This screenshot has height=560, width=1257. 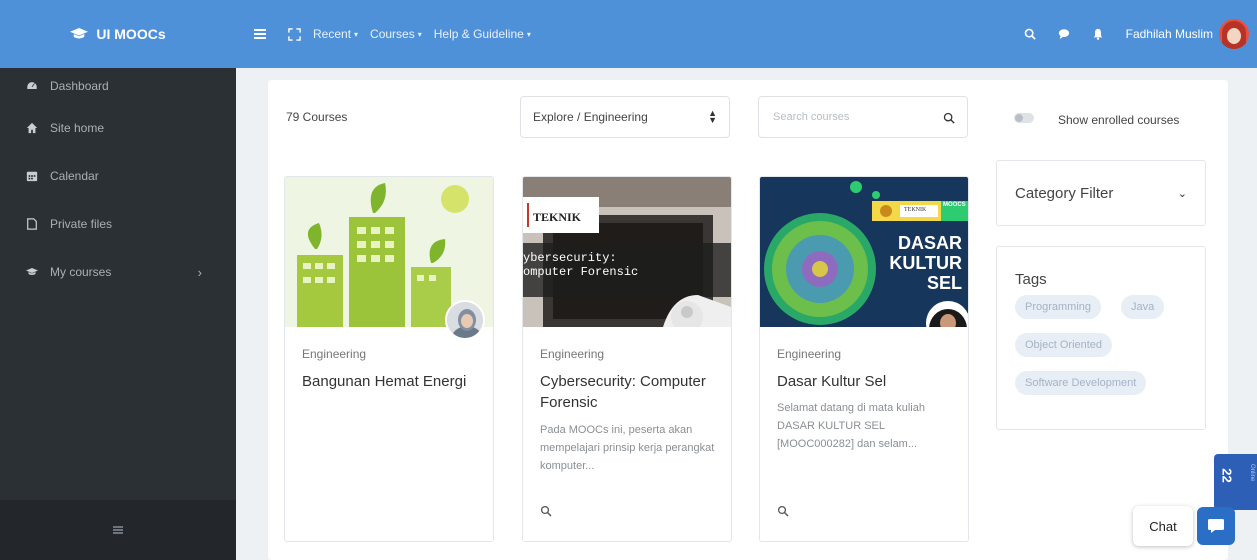 I want to click on course-image-title: SEL, so click(x=944, y=283).